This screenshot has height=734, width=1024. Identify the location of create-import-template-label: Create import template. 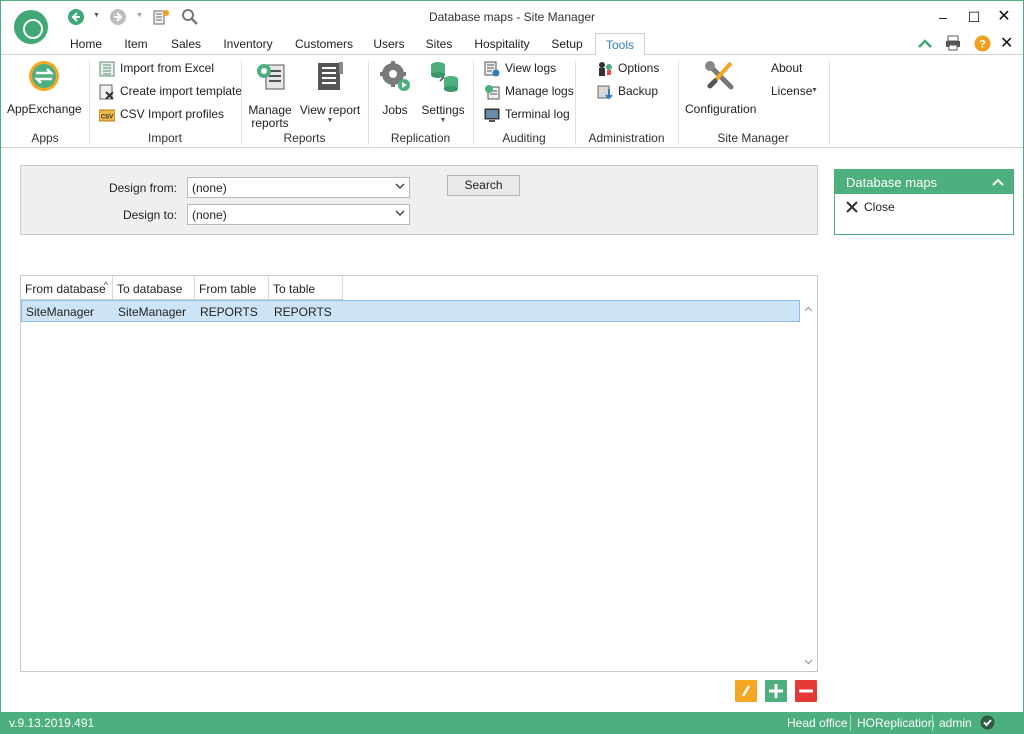
(181, 91).